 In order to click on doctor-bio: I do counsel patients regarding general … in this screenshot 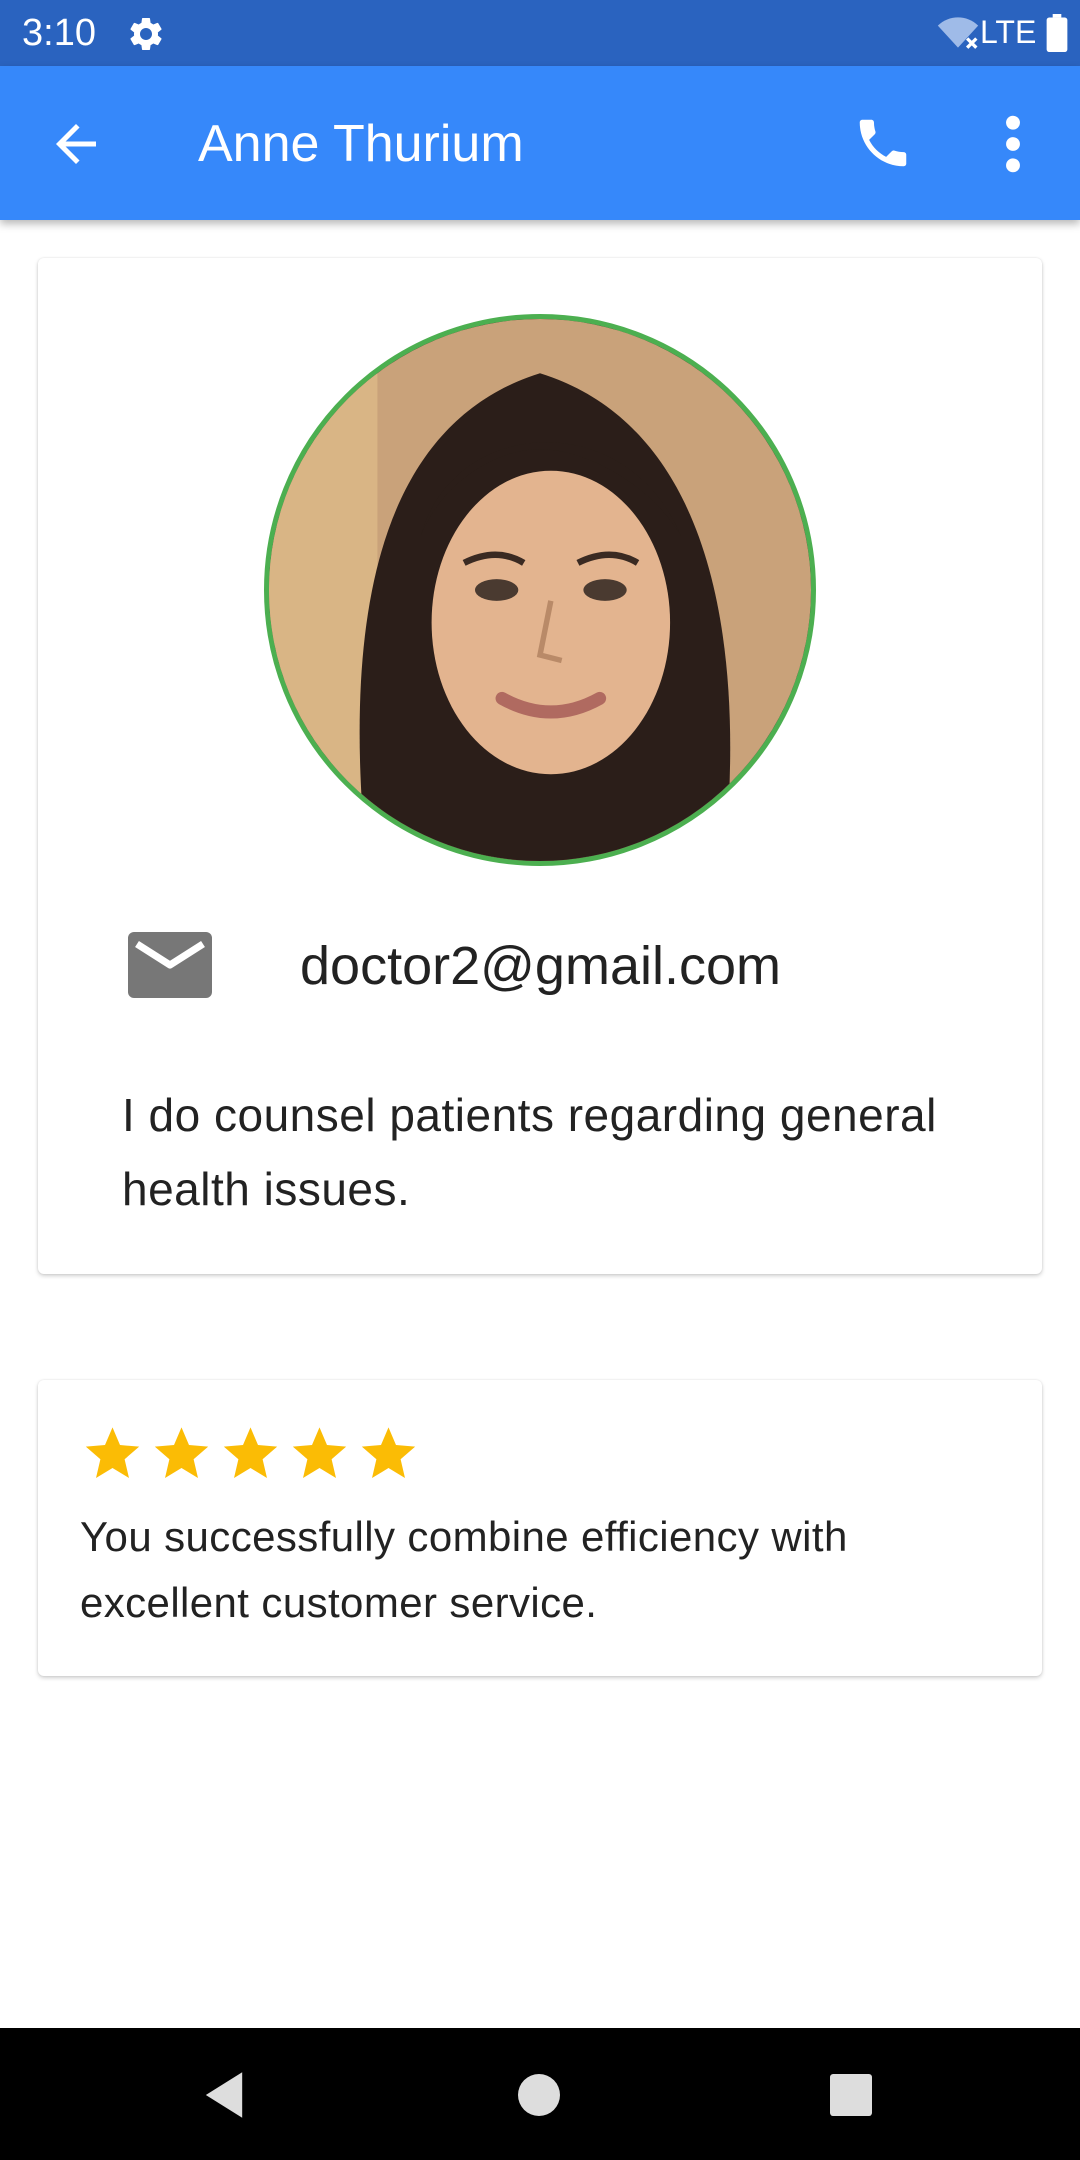, I will do `click(529, 1152)`.